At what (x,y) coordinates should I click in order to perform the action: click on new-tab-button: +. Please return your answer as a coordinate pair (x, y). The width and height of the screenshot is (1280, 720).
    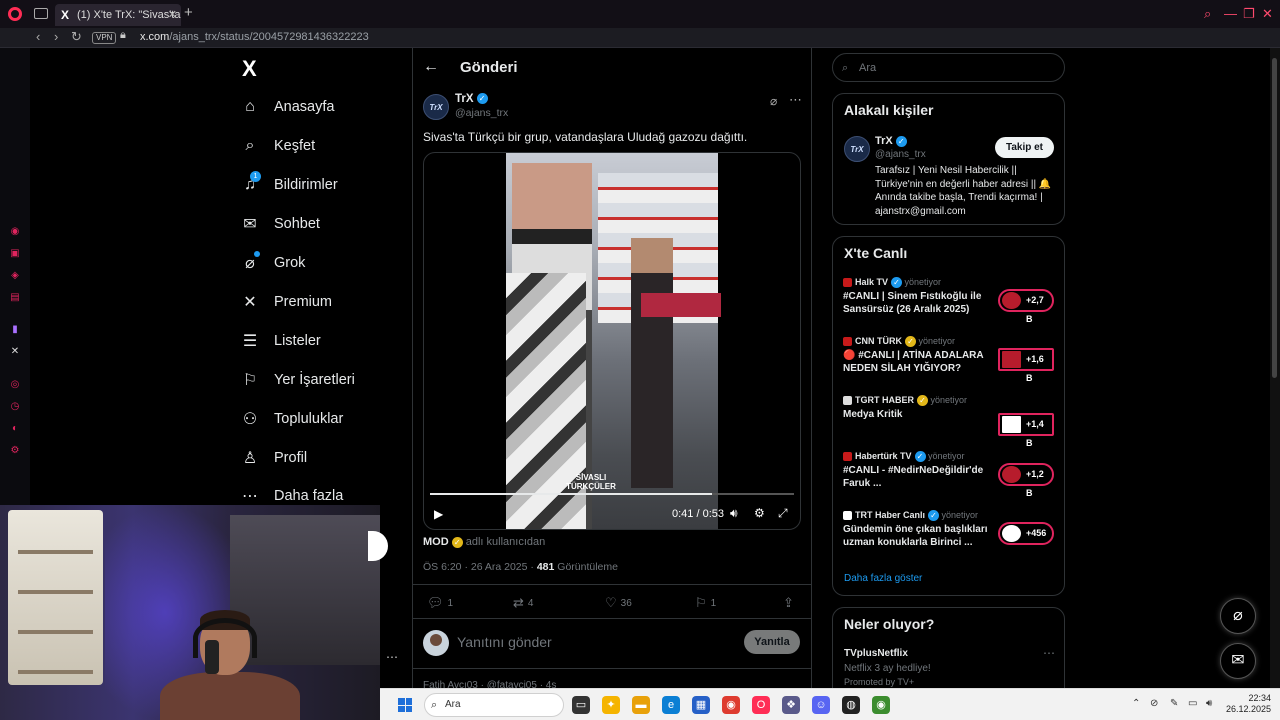
    Looking at the image, I should click on (188, 12).